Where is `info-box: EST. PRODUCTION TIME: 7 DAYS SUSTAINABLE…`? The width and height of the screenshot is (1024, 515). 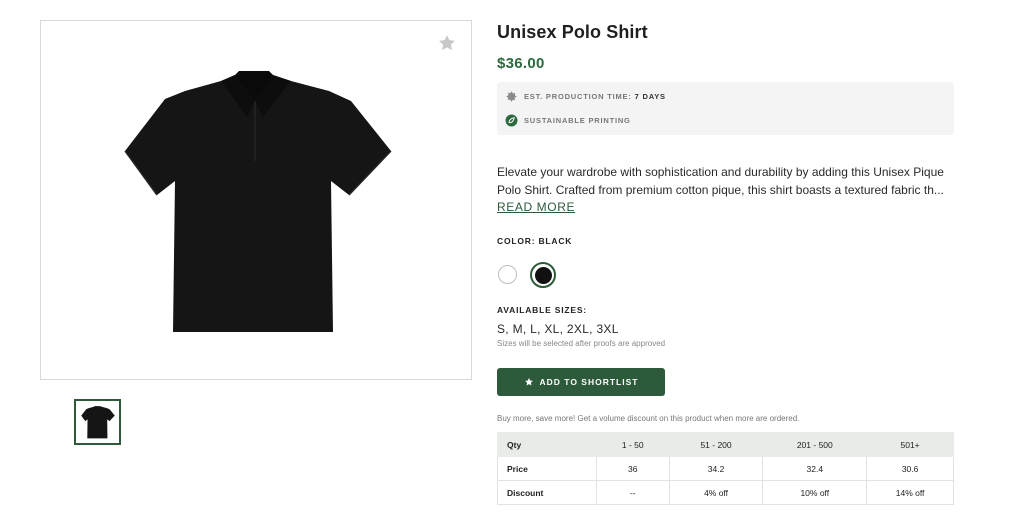 info-box: EST. PRODUCTION TIME: 7 DAYS SUSTAINABLE… is located at coordinates (725, 108).